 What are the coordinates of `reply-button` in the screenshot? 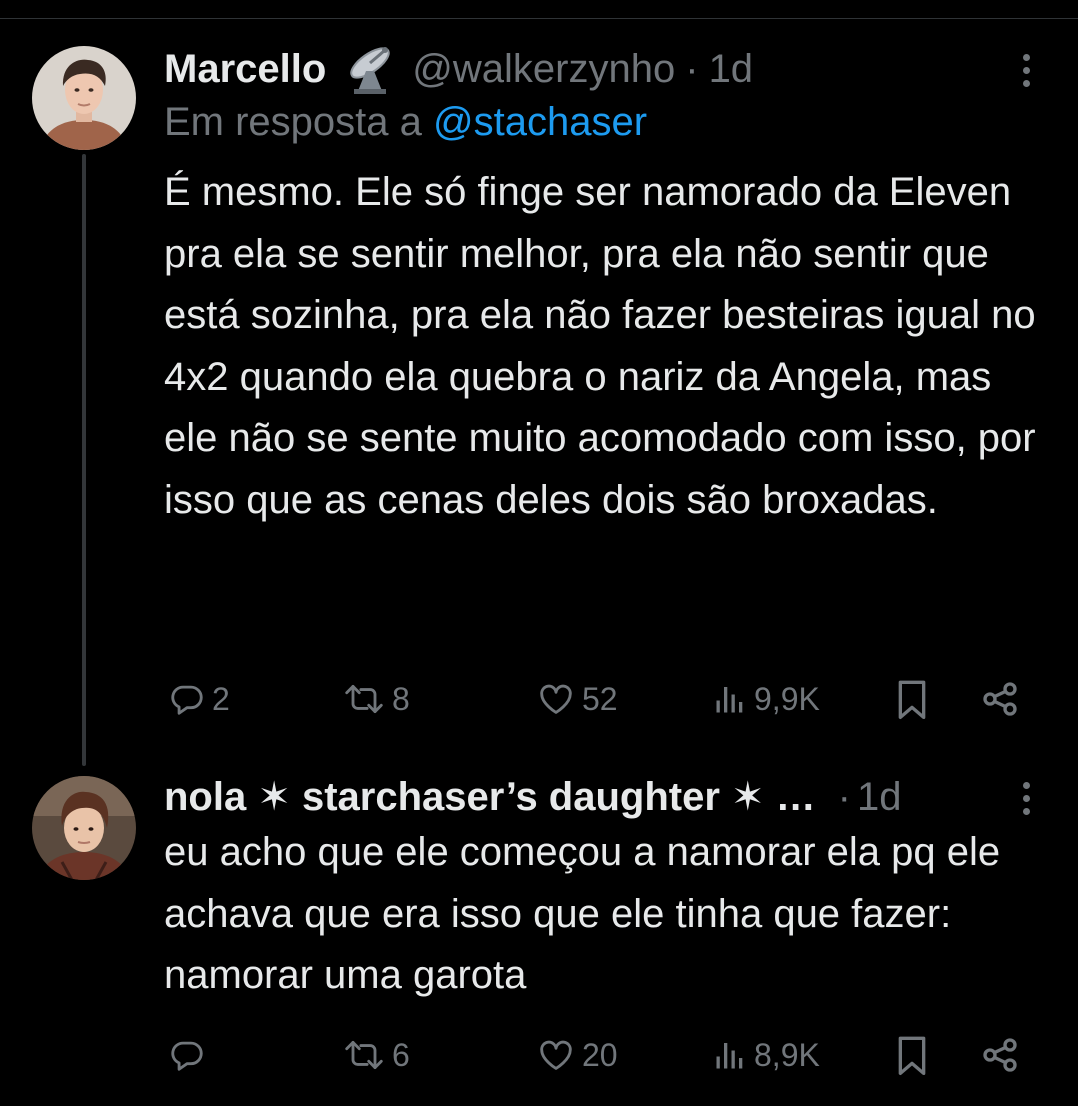 It's located at (190, 1055).